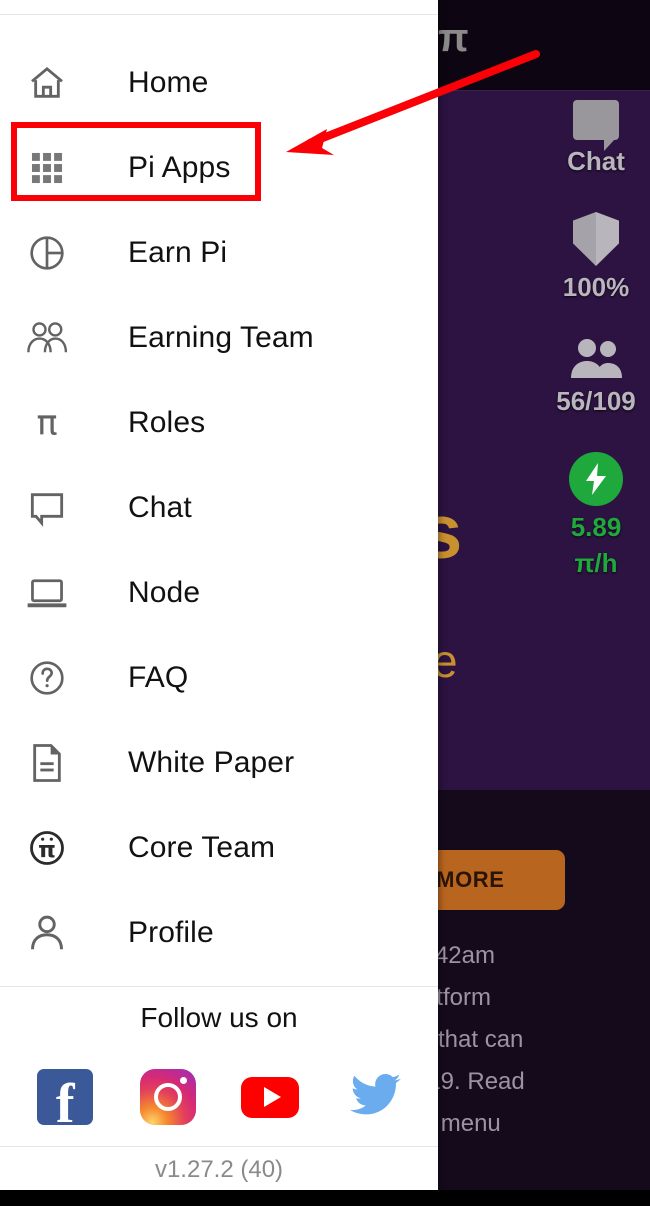  What do you see at coordinates (178, 252) in the screenshot?
I see `sidebar-item-label: Earn Pi` at bounding box center [178, 252].